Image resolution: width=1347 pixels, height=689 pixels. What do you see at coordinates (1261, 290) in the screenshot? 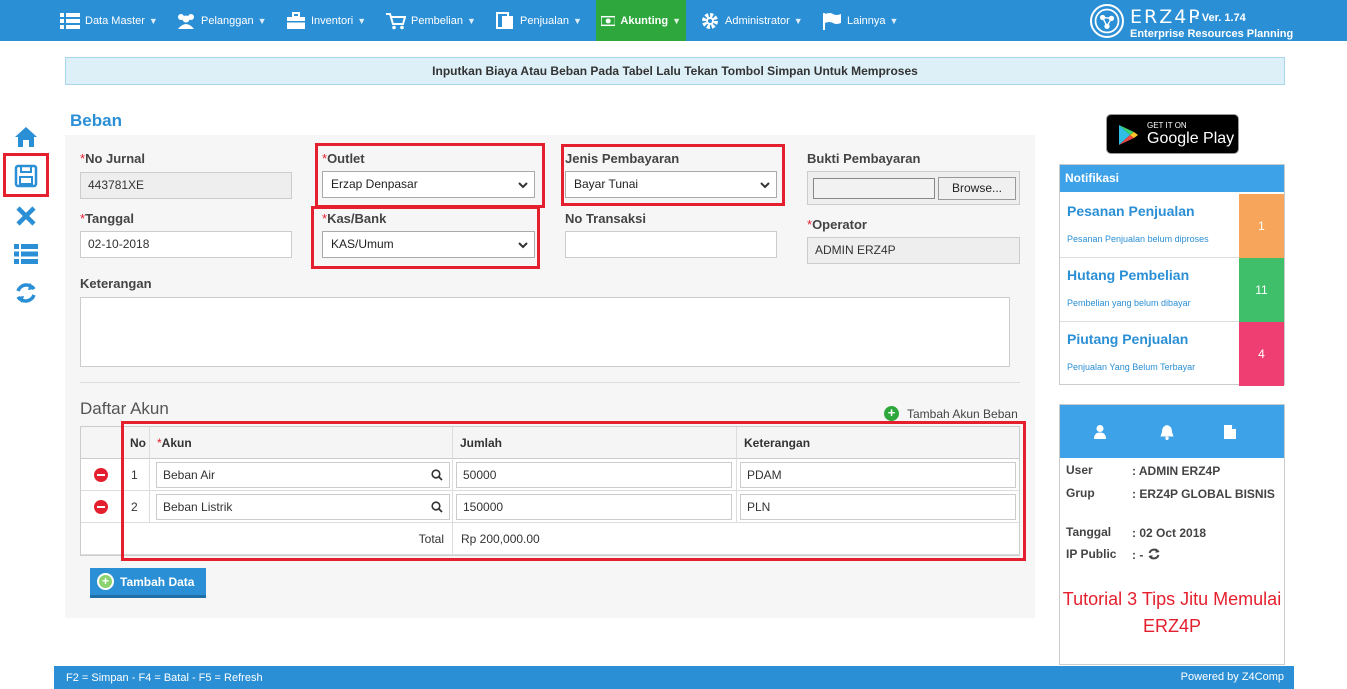
I see `notification-count: 11` at bounding box center [1261, 290].